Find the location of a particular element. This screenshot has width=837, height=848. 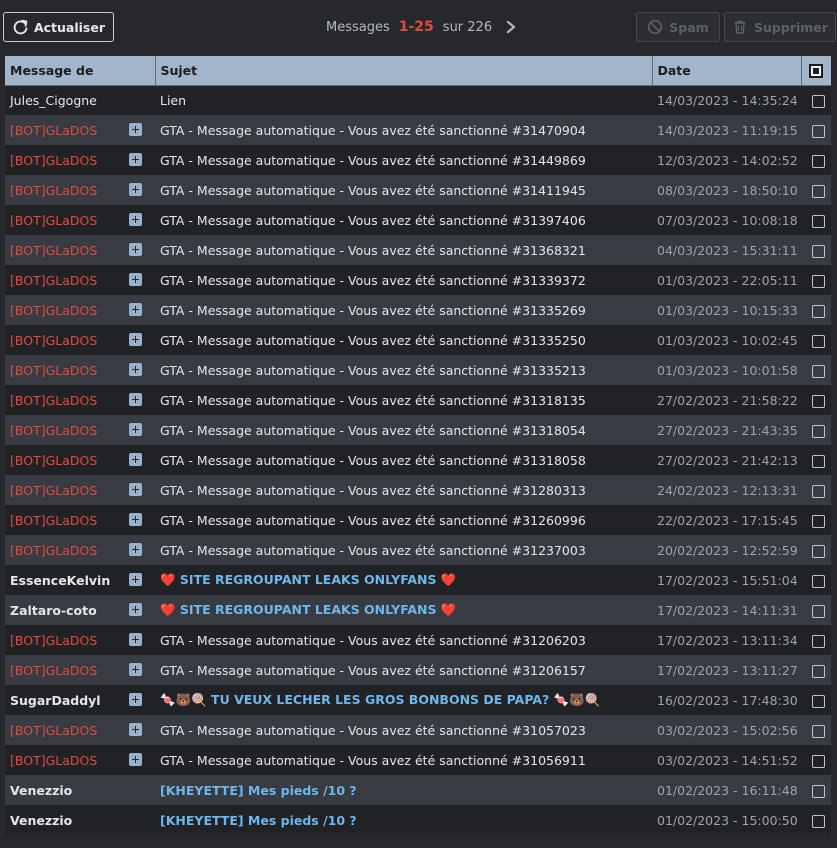

table-row: Jules_Cigogne Lien 14/03/2023 - 14:35:24 is located at coordinates (418, 100).